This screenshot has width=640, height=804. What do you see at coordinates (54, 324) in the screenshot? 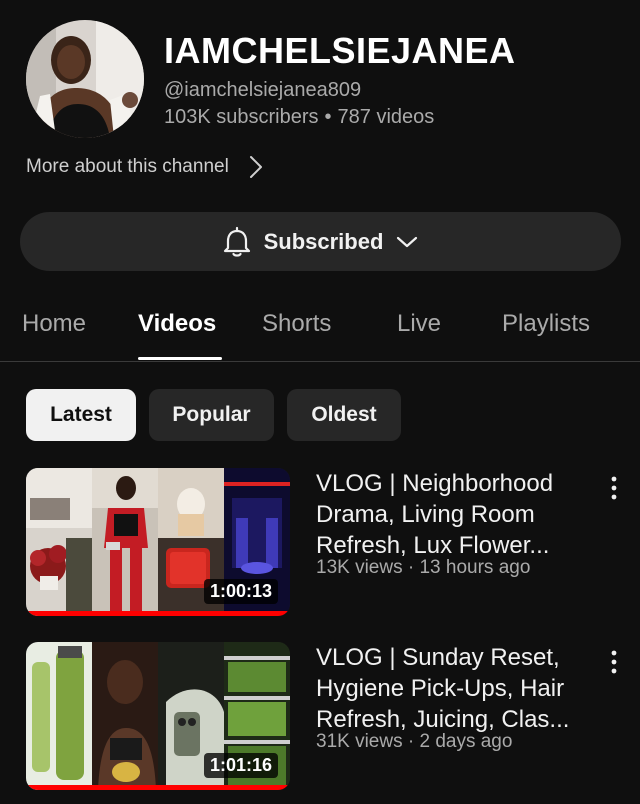
I see `tab-home: Home` at bounding box center [54, 324].